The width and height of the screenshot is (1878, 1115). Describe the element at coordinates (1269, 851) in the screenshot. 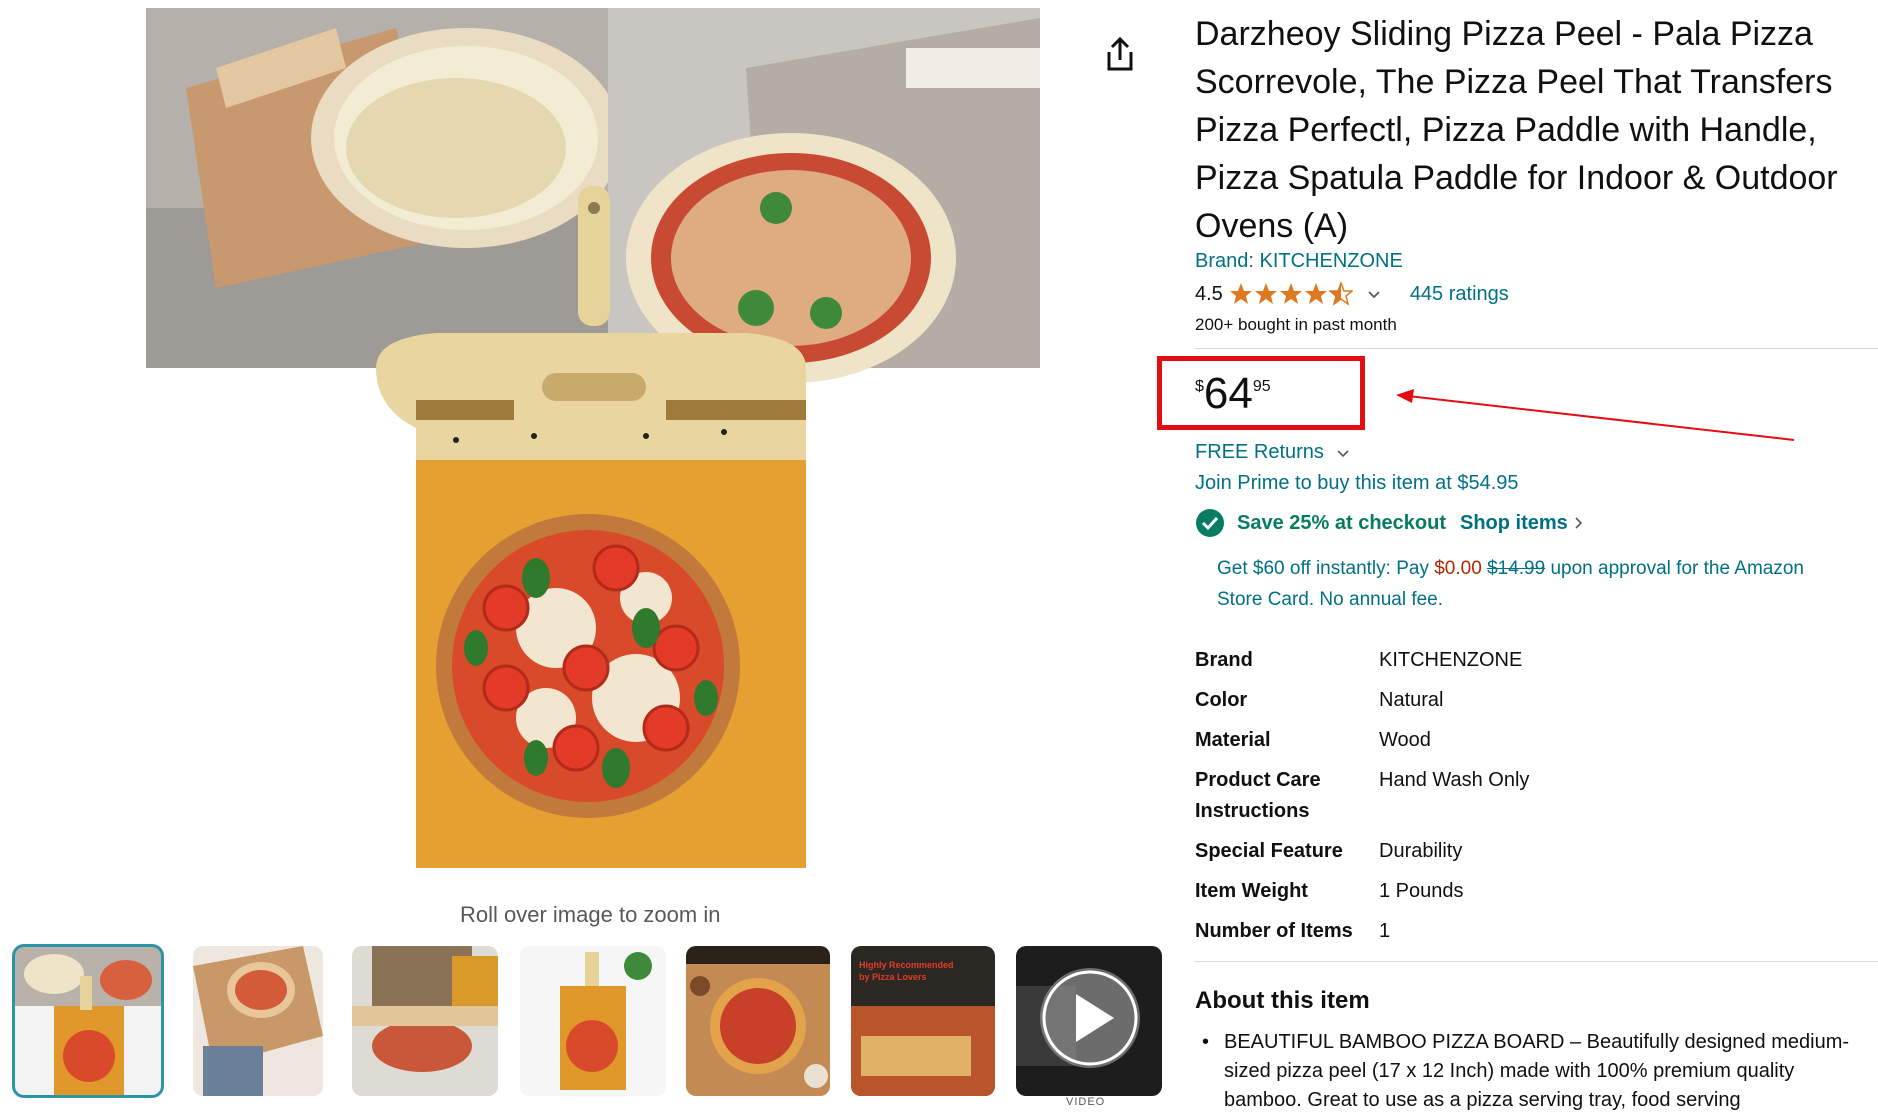

I see `spec-label: Special Feature` at that location.